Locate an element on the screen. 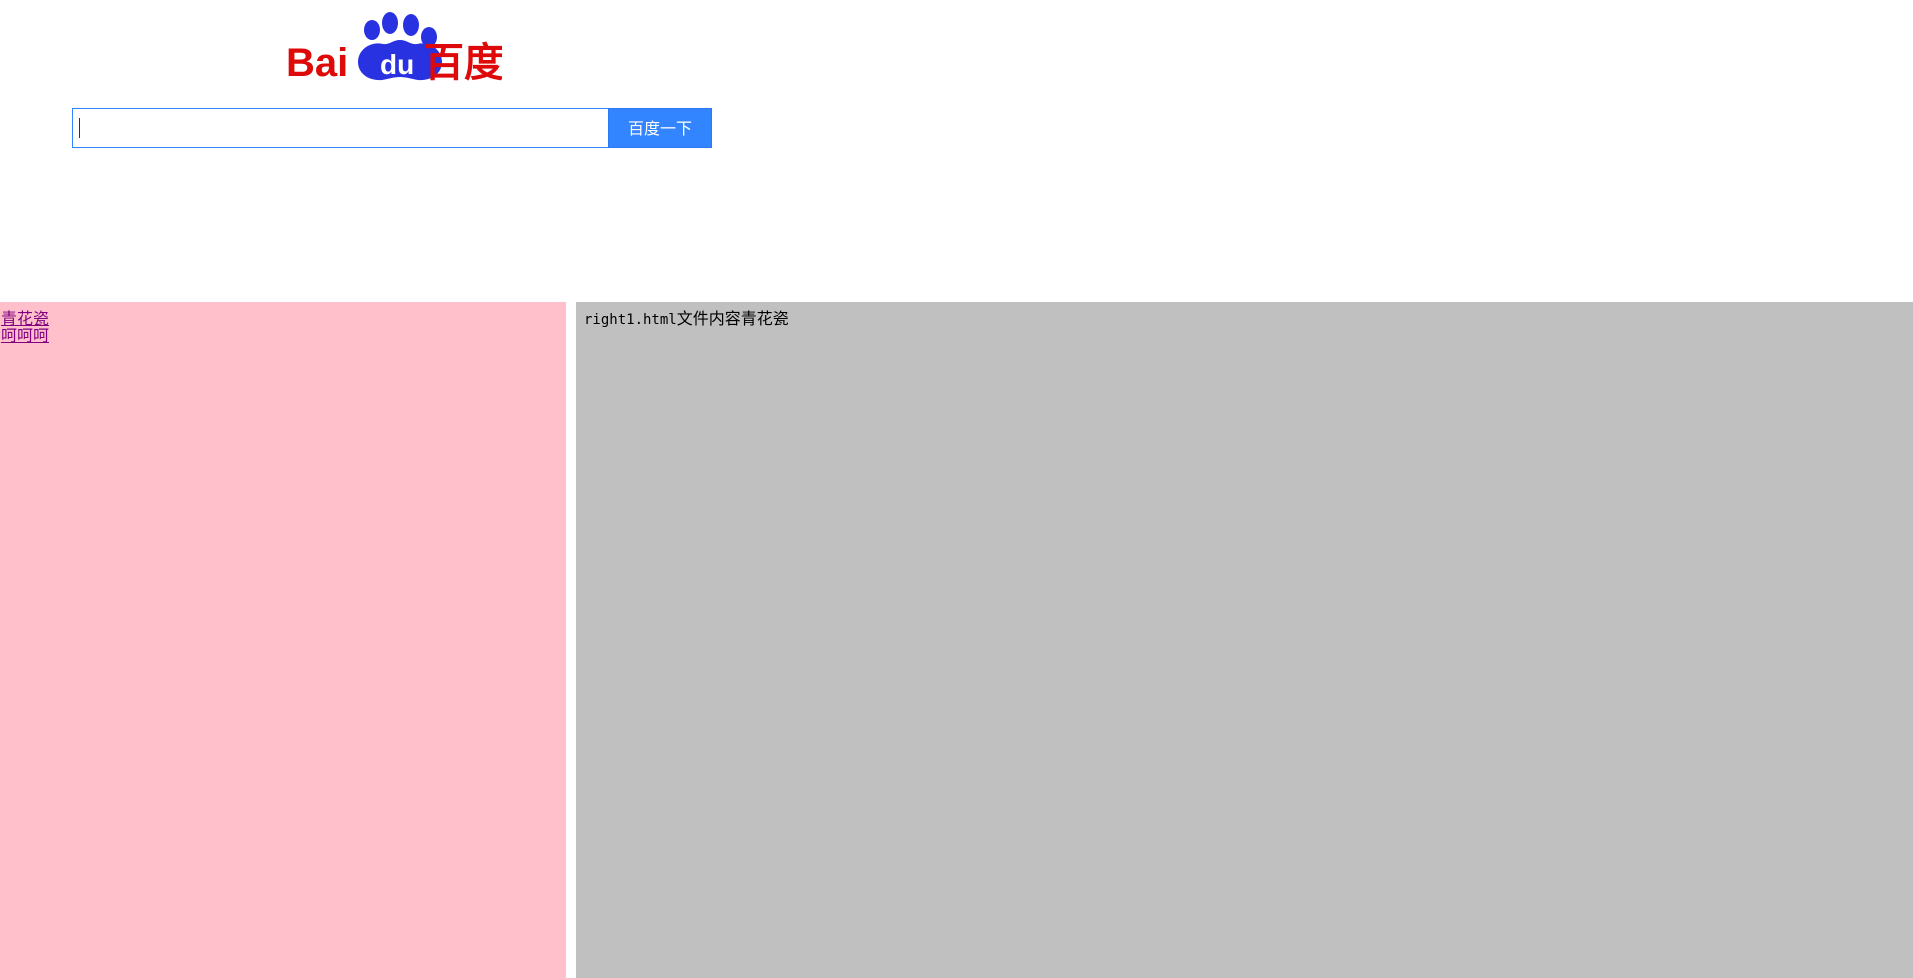 The width and height of the screenshot is (1913, 978). search-box: 百度一下 is located at coordinates (392, 128).